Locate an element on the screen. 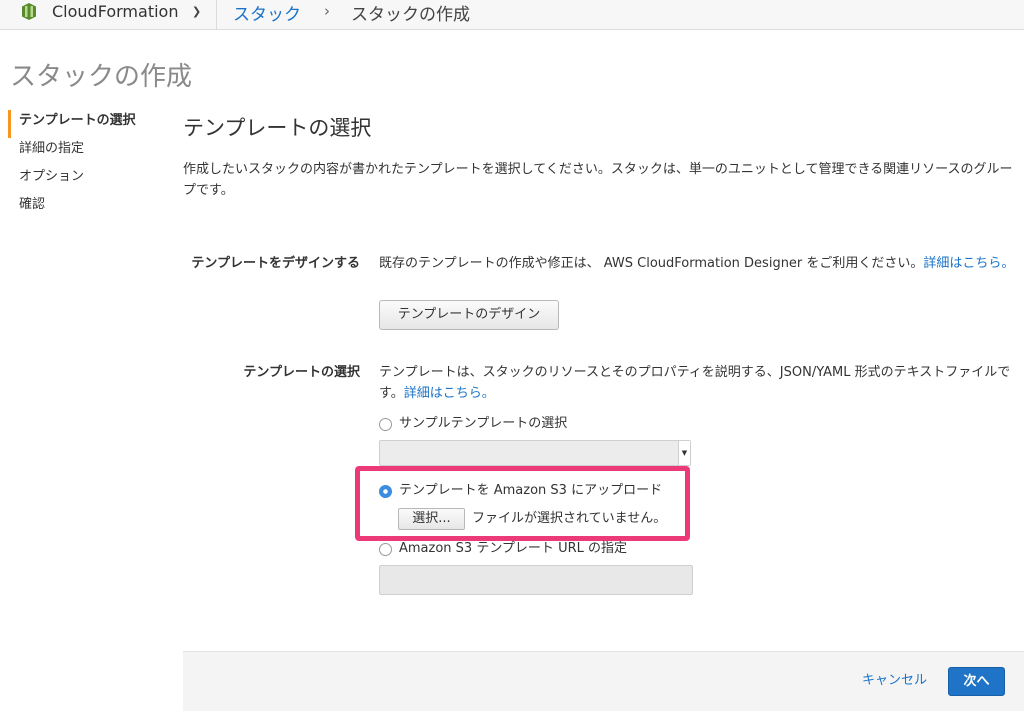  top-navigation-bar: CloudFormation ❯ スタック › スタックの作成 is located at coordinates (512, 15).